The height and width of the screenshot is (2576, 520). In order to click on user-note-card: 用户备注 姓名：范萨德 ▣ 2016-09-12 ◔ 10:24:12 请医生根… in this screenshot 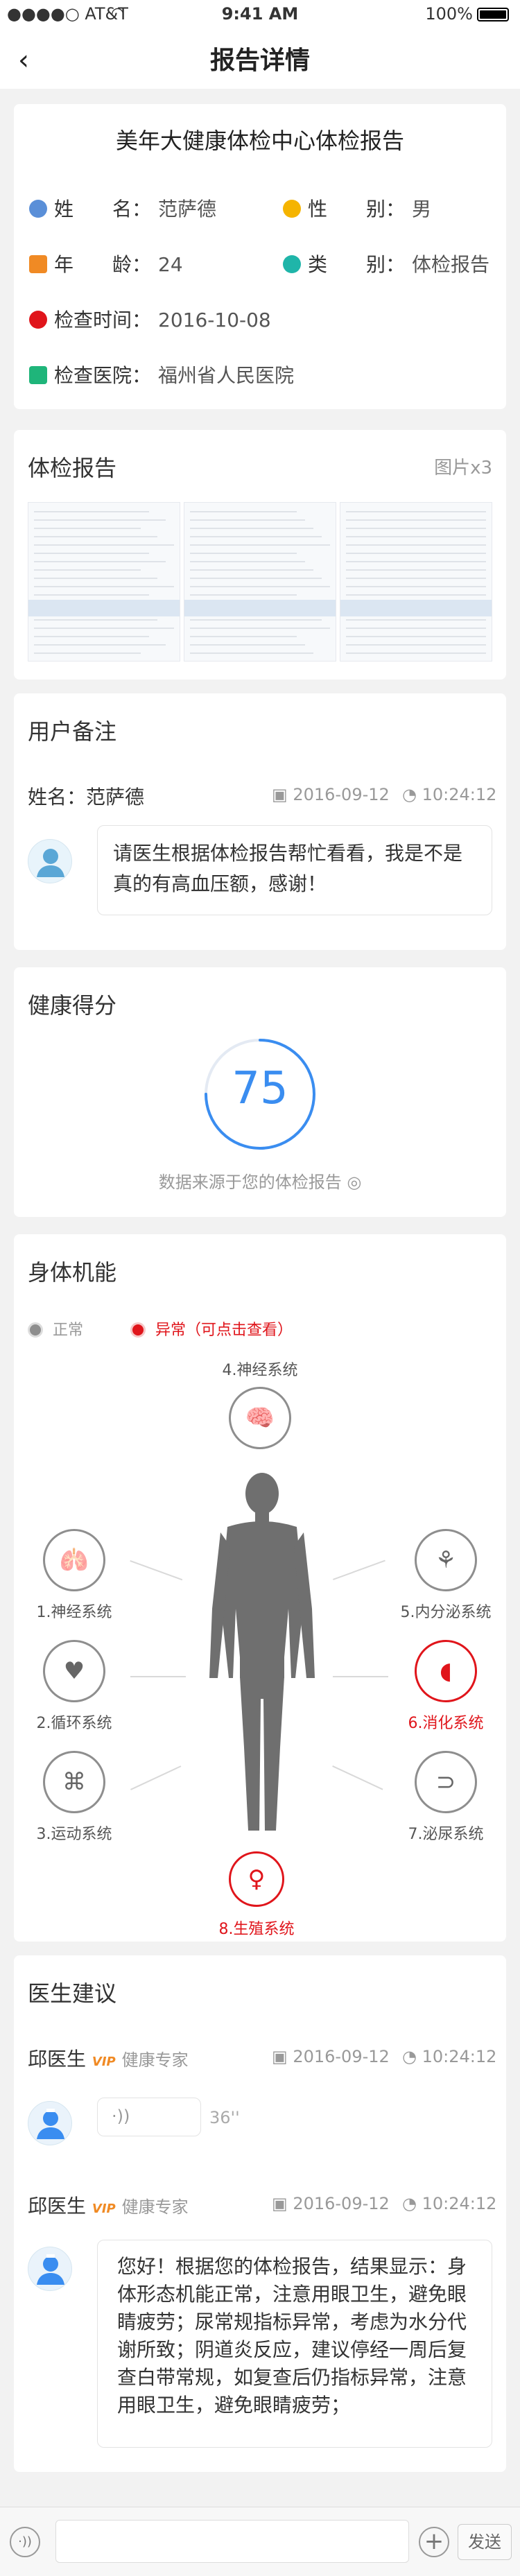, I will do `click(260, 821)`.